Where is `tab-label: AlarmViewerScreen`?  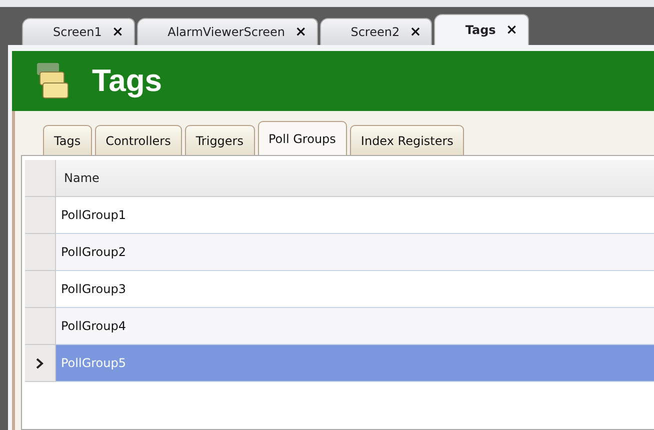 tab-label: AlarmViewerScreen is located at coordinates (226, 32).